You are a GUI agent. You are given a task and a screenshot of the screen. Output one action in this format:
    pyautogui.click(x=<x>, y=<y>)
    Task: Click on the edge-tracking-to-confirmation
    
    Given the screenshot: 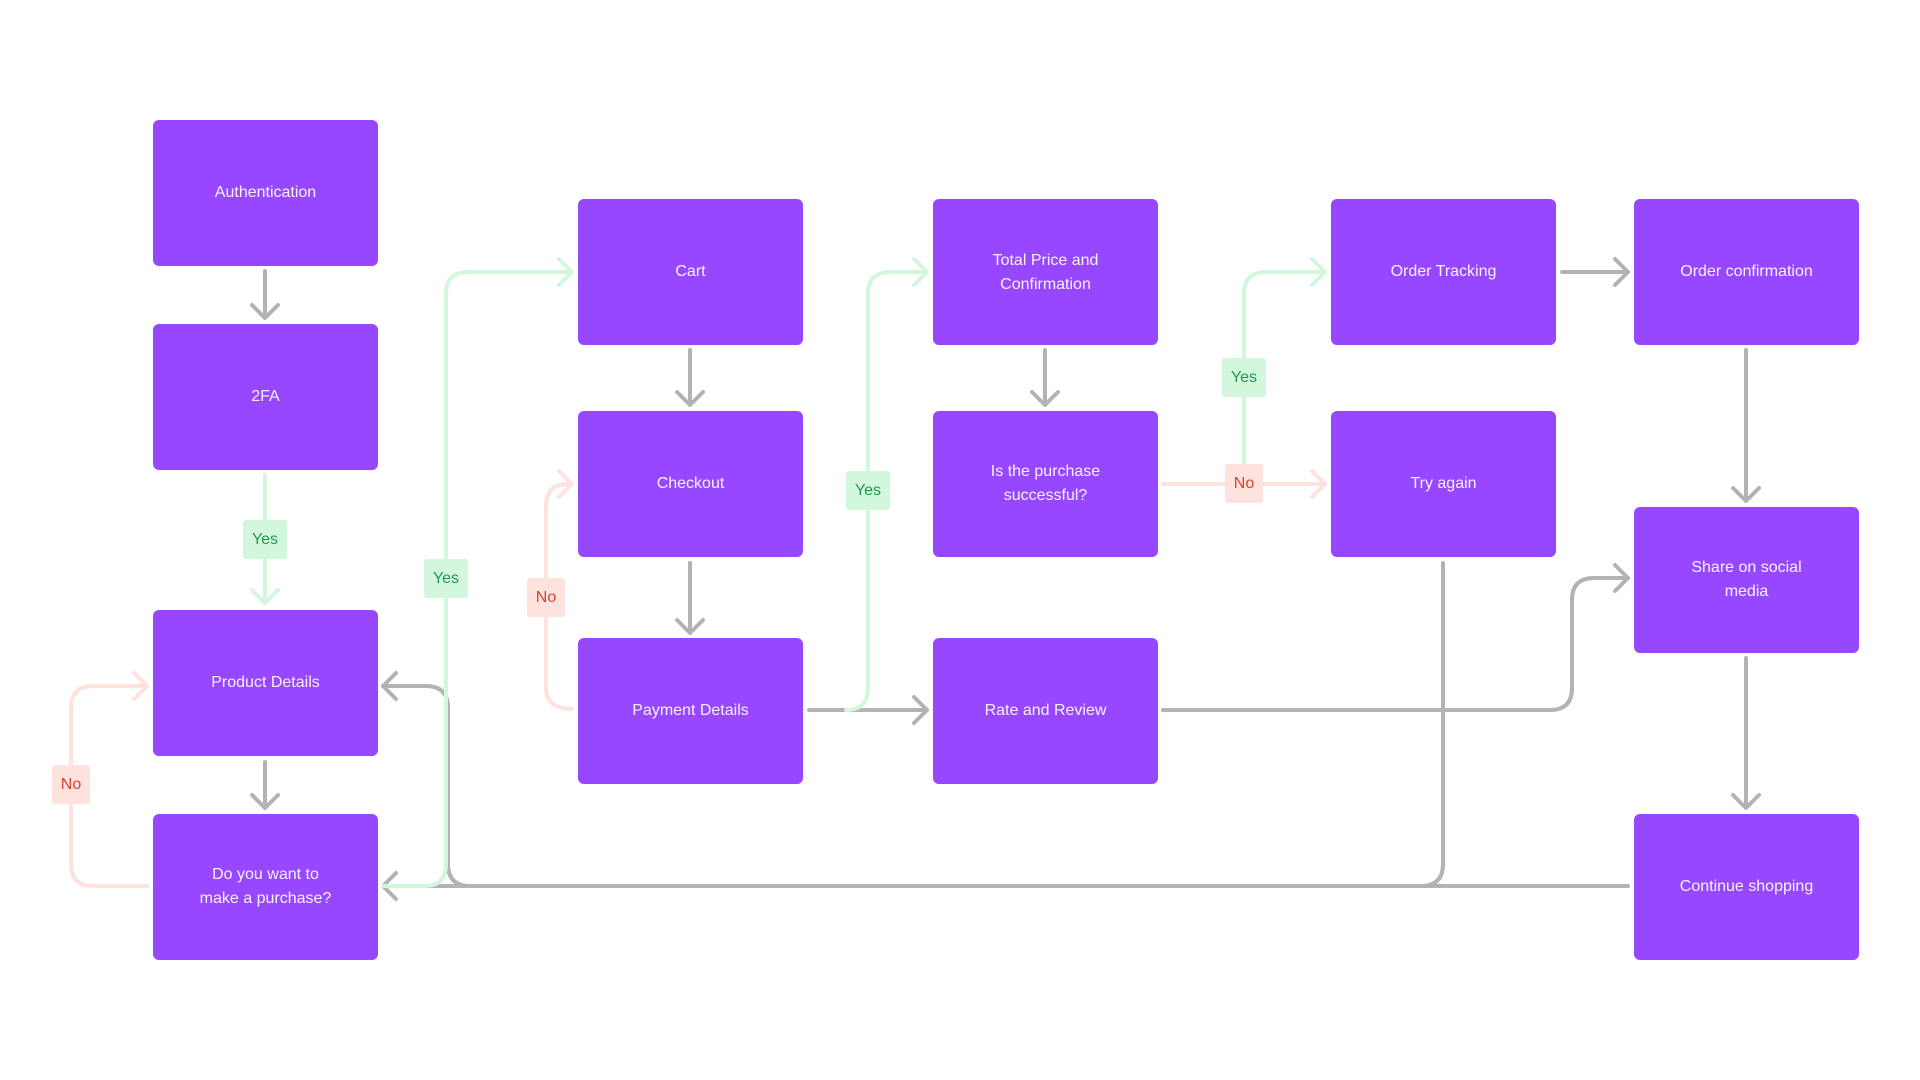 What is the action you would take?
    pyautogui.click(x=1595, y=272)
    